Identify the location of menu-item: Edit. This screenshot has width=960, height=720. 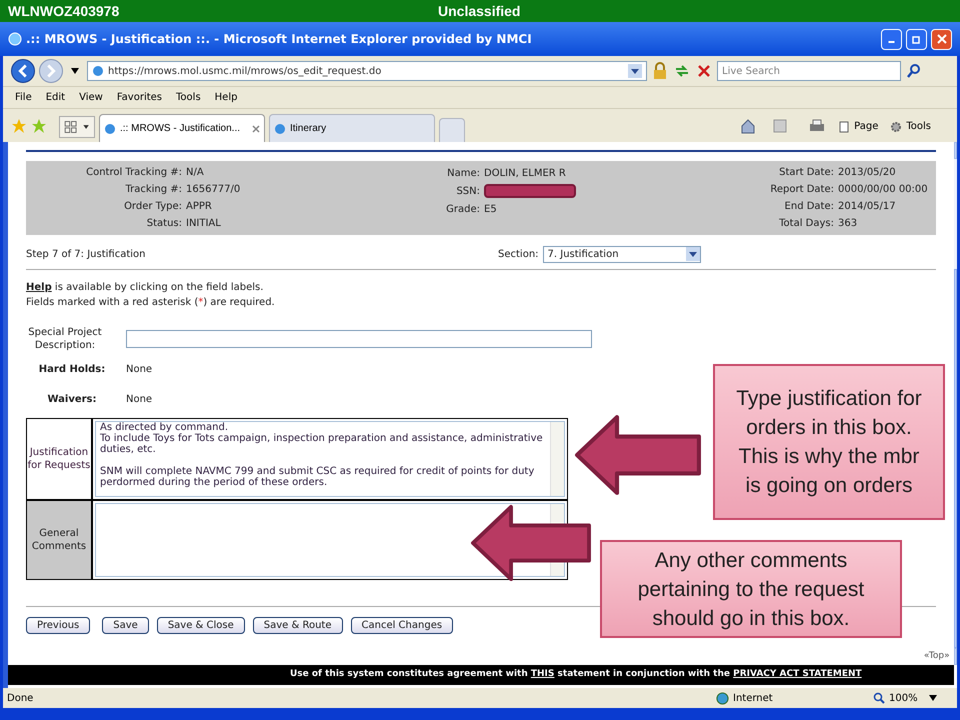
(56, 97).